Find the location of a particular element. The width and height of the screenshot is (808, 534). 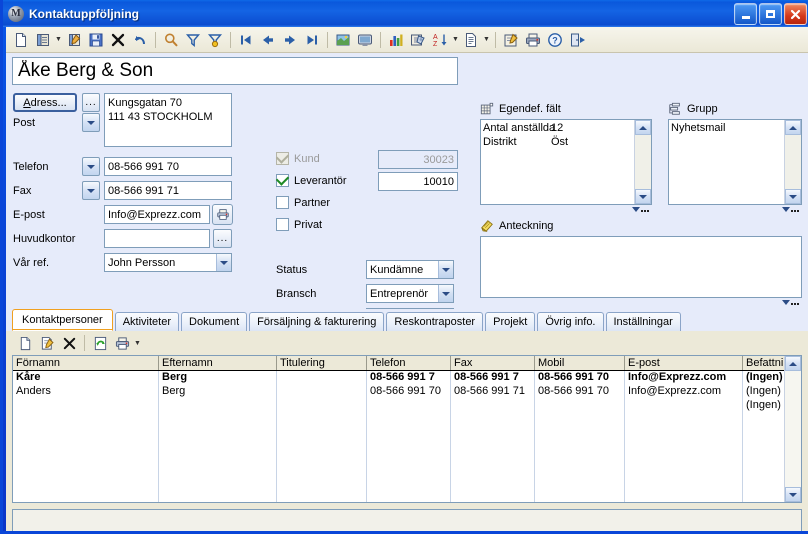

print-dropdown-arrow: ▼ is located at coordinates (137, 343).